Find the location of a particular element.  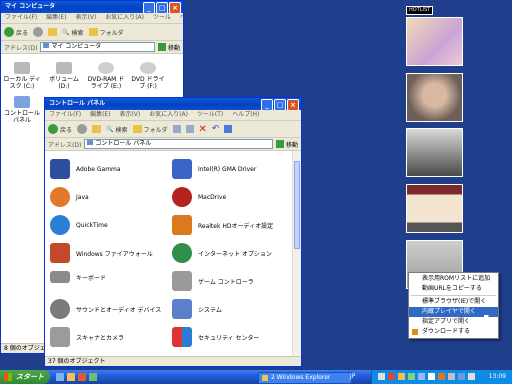

undo-button: ↶ is located at coordinates (216, 129).